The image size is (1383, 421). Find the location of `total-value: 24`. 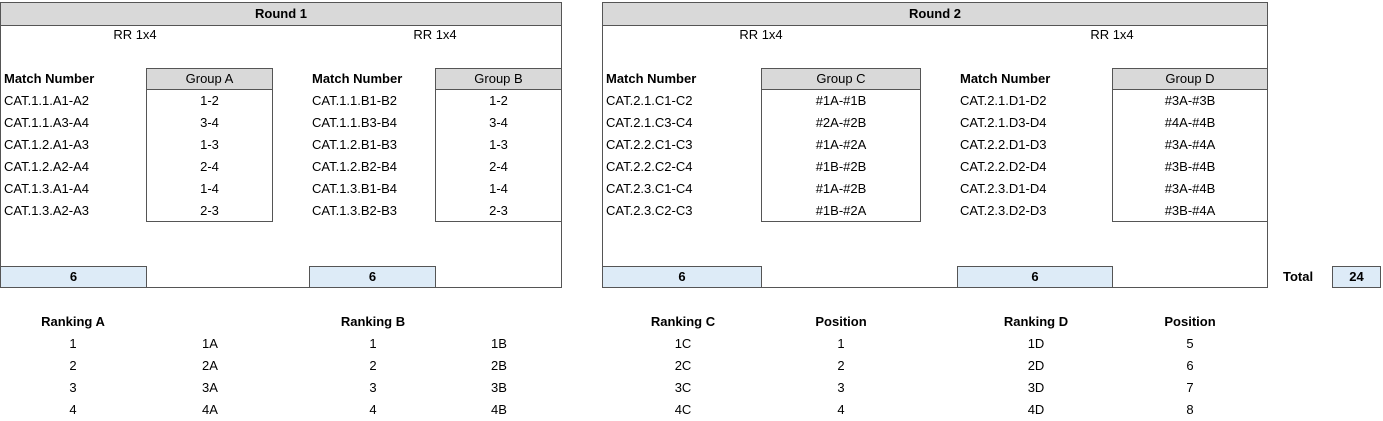

total-value: 24 is located at coordinates (1356, 277).